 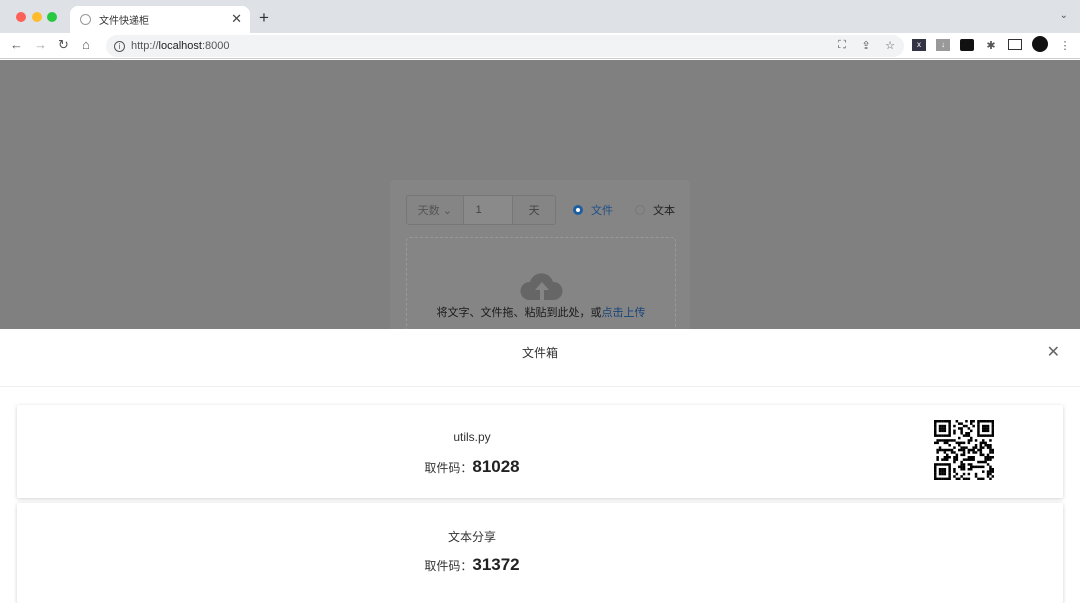 I want to click on upload-dropzone: 将文字、文件拖、粘贴到此处，或点击上传, so click(x=541, y=283).